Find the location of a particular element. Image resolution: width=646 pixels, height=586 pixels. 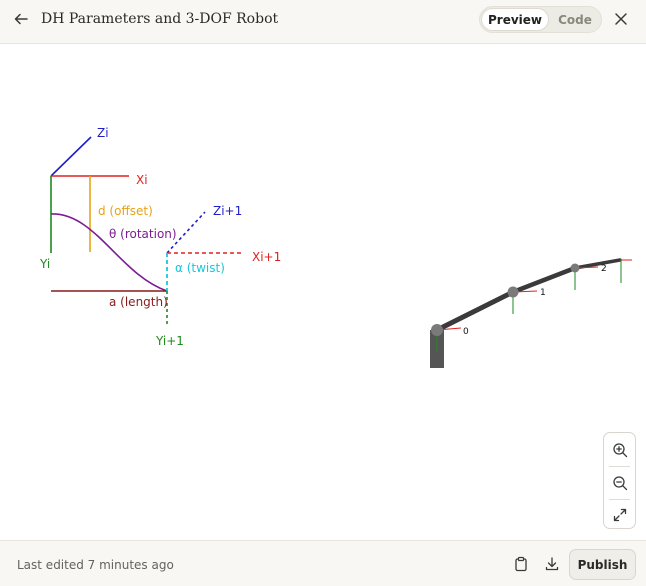

clipboard-icon is located at coordinates (521, 564).